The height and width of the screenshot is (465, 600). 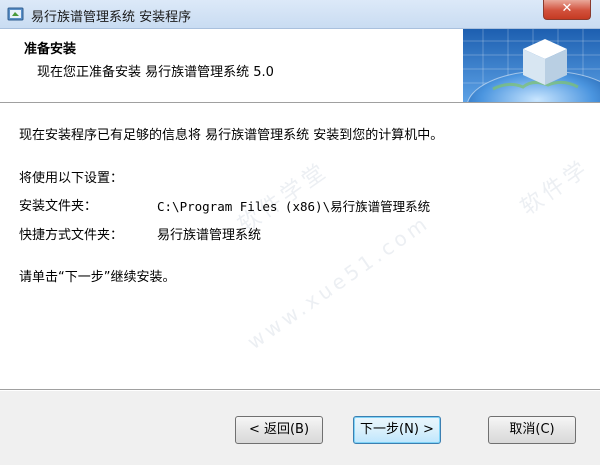 I want to click on globe-cube-graphic, so click(x=531, y=65).